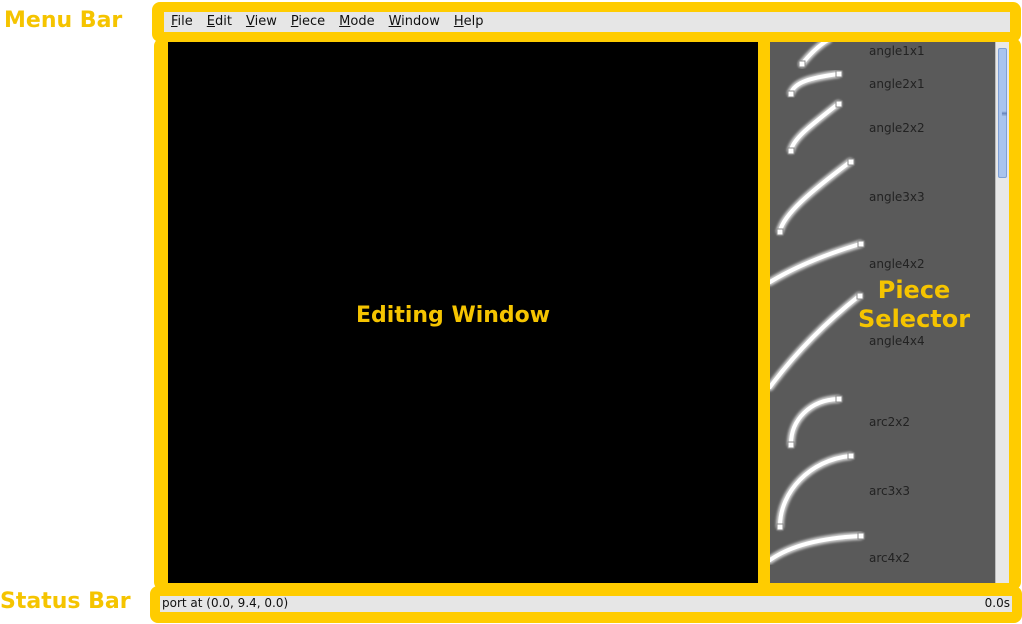 This screenshot has height=624, width=1022. Describe the element at coordinates (182, 22) in the screenshot. I see `menu-file: File` at that location.